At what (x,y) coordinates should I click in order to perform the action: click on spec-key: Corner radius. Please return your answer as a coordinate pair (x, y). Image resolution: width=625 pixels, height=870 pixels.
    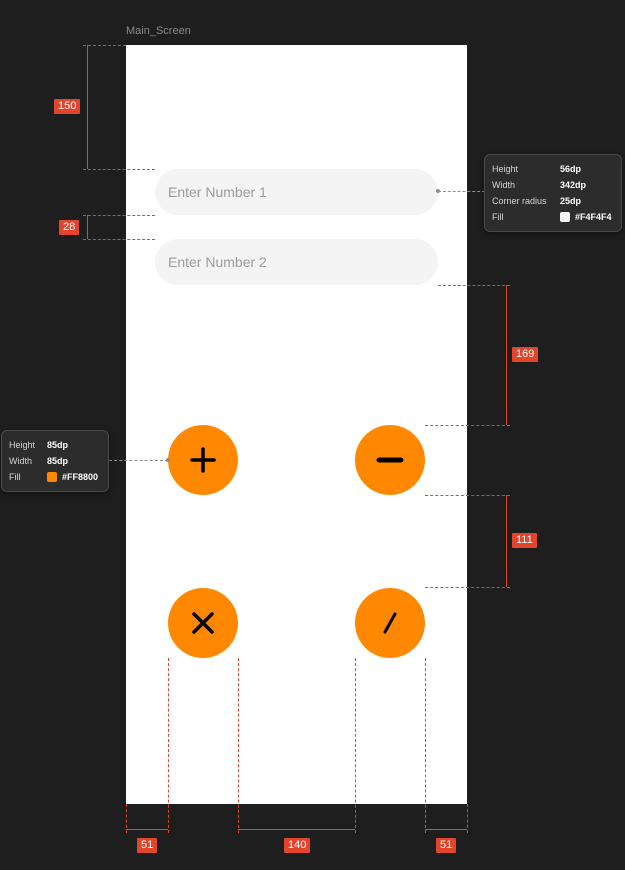
    Looking at the image, I should click on (519, 201).